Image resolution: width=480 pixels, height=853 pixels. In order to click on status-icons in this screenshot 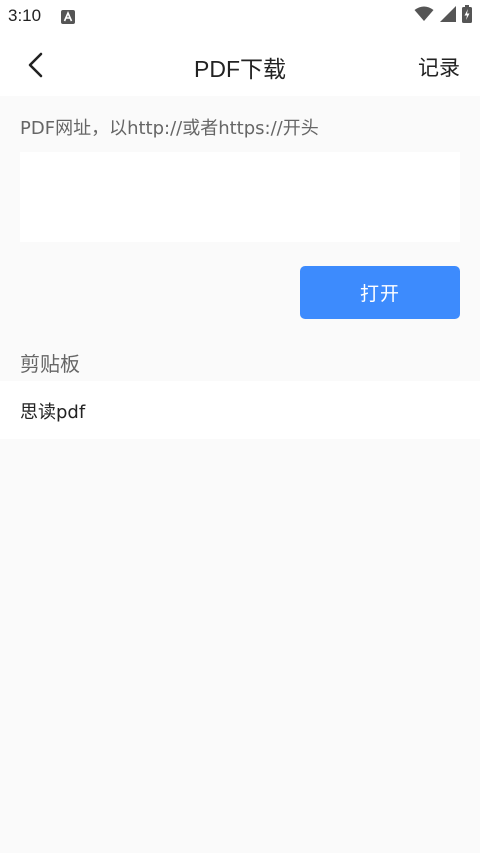, I will do `click(443, 16)`.